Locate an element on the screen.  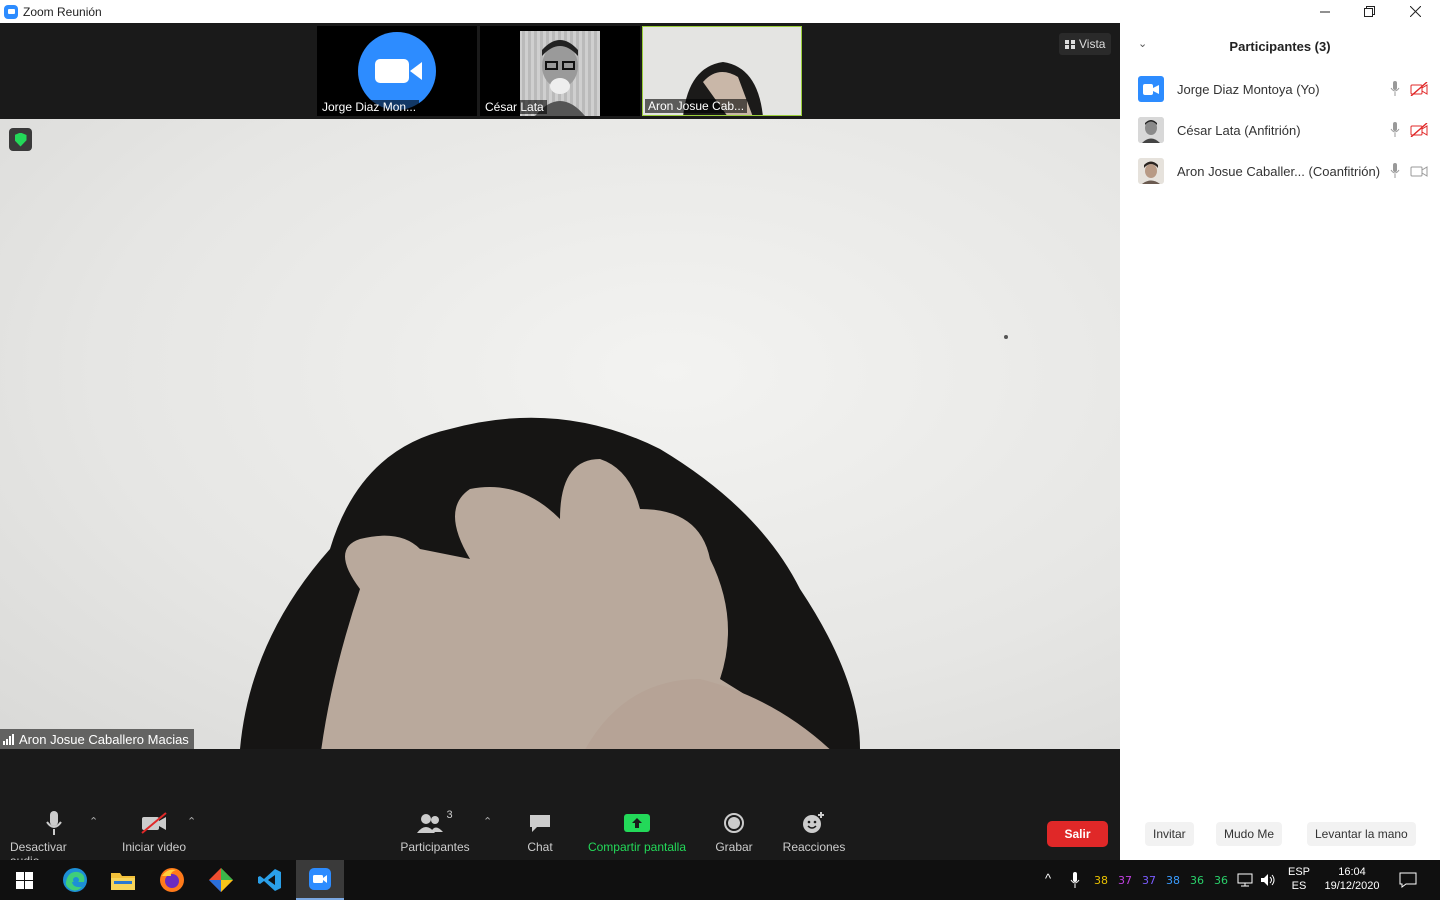
speaker-name-tag: Aron Josue Caballero Macias is located at coordinates (97, 739).